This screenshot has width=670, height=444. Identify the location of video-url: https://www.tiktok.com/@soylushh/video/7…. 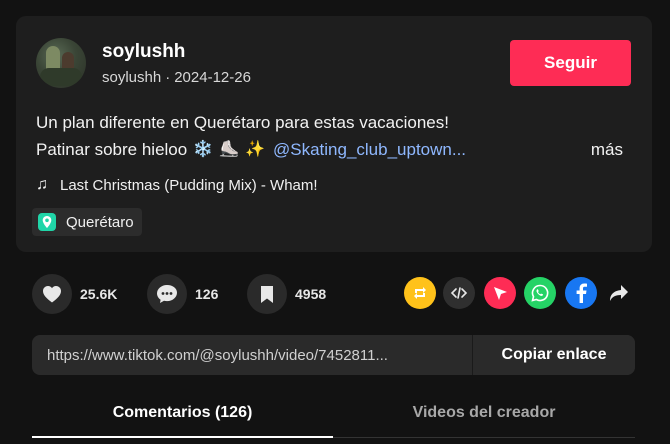
(252, 355).